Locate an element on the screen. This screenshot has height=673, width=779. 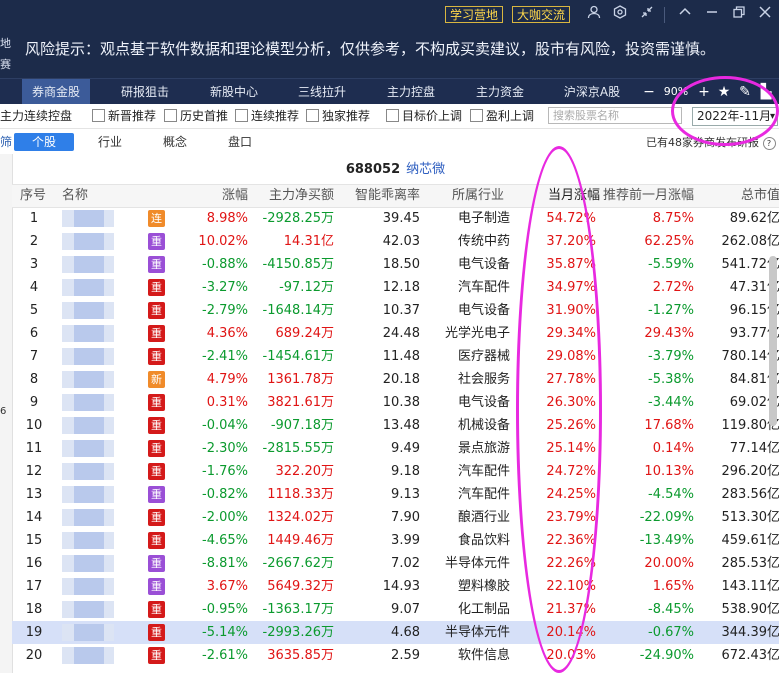
tab-a-shares: 沪深京A股 is located at coordinates (592, 92).